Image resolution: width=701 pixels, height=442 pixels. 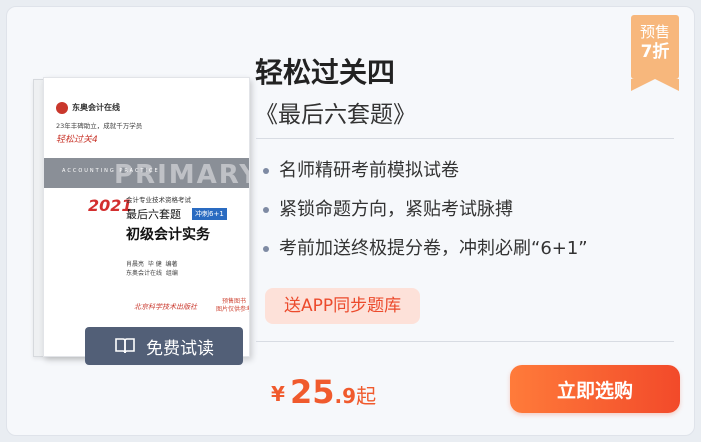 I want to click on feature-item: 紧锁命题方向，紧贴考试脉搏, so click(x=425, y=217).